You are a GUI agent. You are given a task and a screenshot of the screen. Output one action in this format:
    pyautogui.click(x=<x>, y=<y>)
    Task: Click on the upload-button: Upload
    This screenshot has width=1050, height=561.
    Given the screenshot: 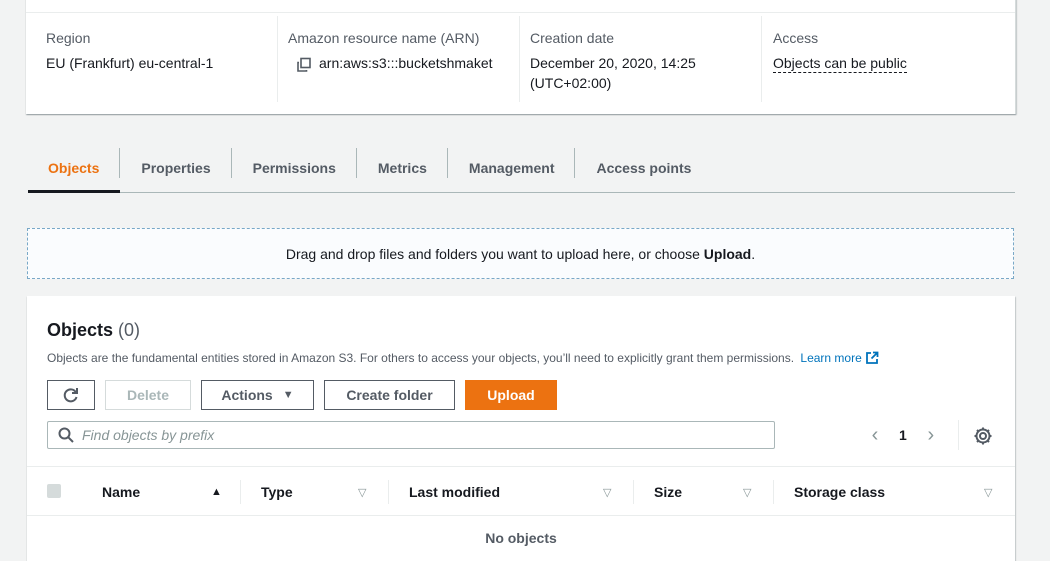 What is the action you would take?
    pyautogui.click(x=511, y=395)
    